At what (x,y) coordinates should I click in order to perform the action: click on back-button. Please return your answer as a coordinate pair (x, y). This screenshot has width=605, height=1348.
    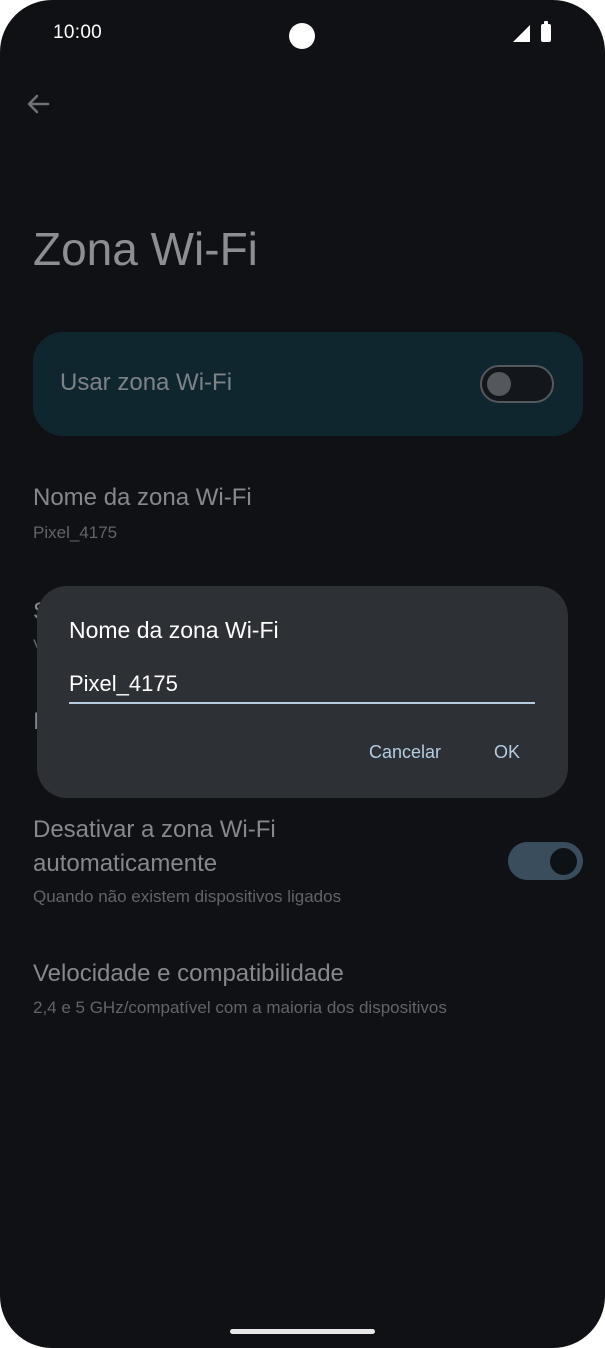
    Looking at the image, I should click on (38, 104).